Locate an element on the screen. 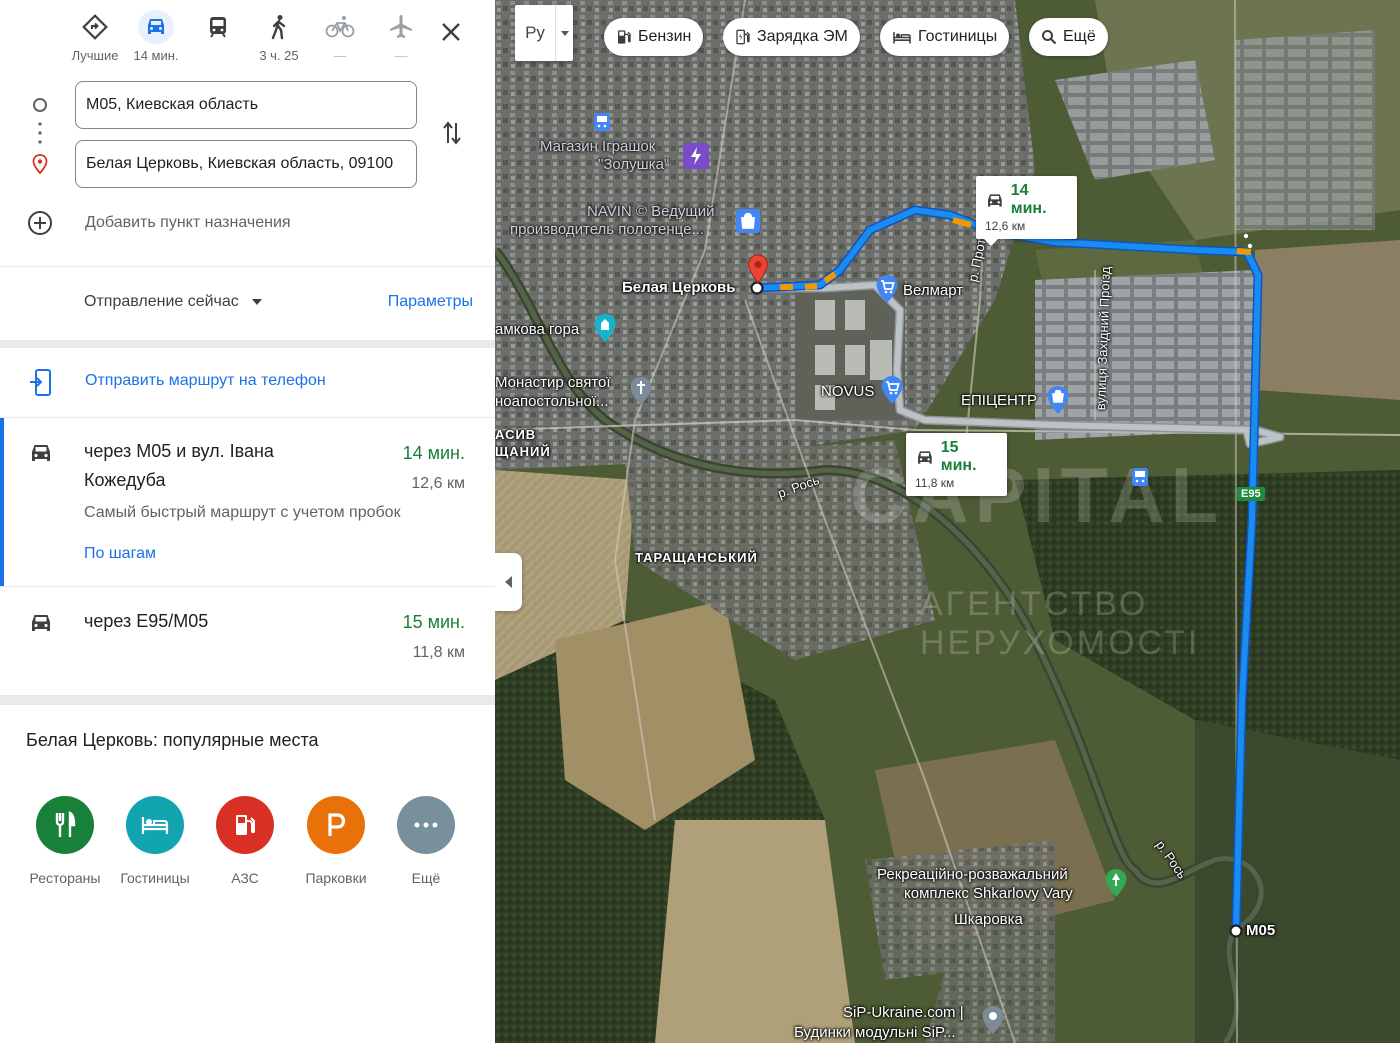  poi-label: "Золушка" is located at coordinates (634, 164).